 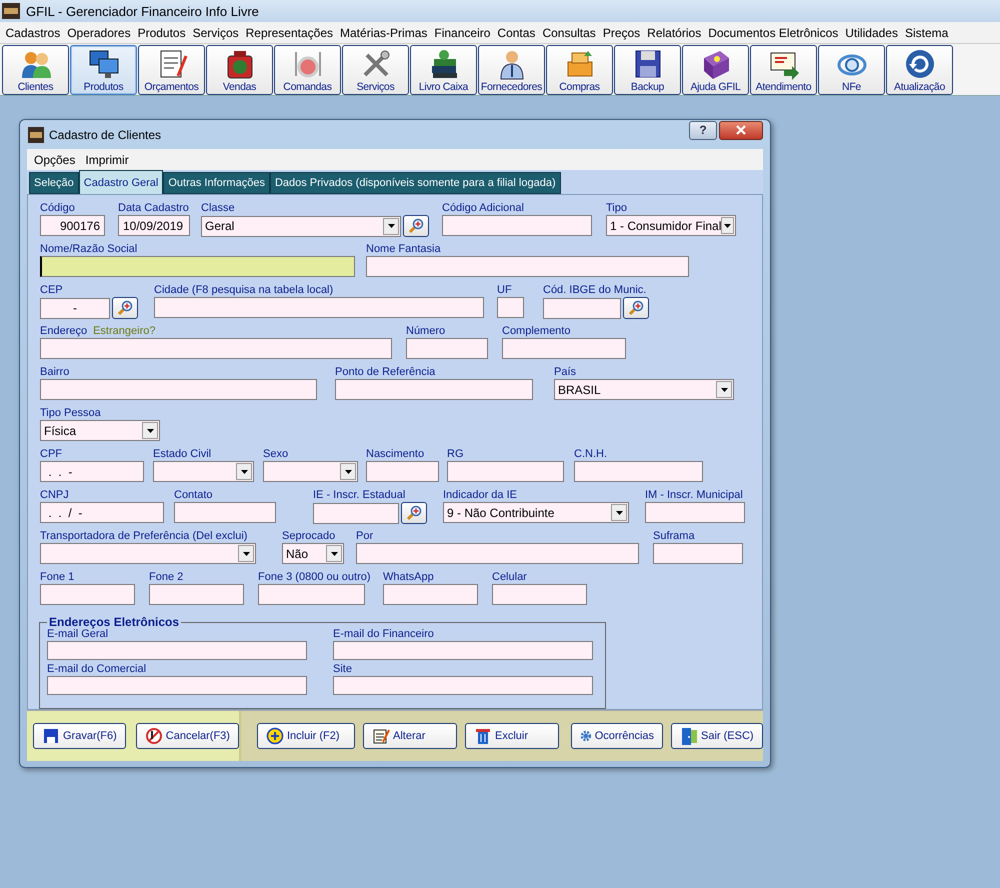 I want to click on menu-item: Relatórios, so click(x=674, y=33).